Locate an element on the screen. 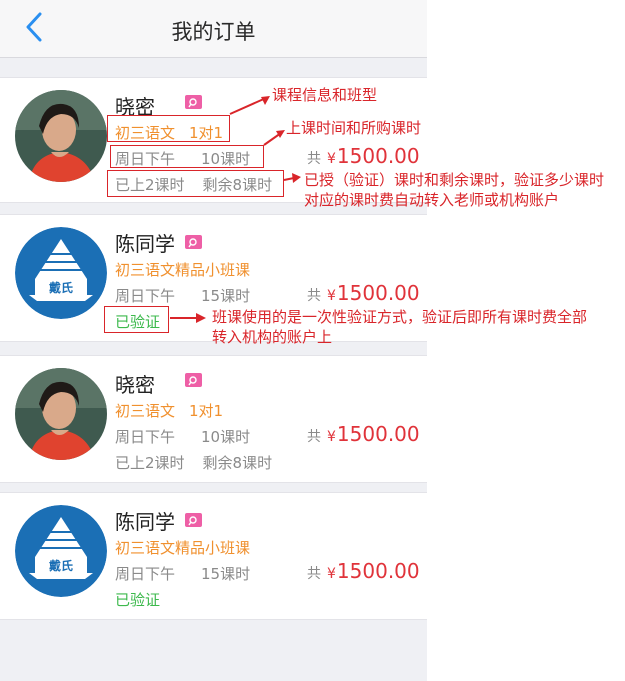 The image size is (625, 681). nav-bar: 我的订单 is located at coordinates (213, 29).